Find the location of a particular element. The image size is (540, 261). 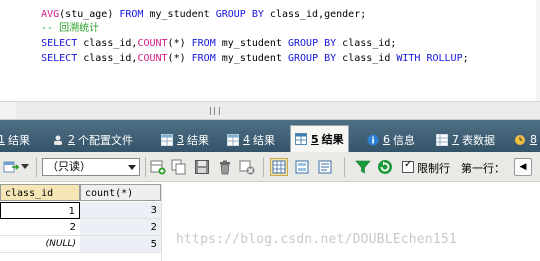

code-token: (*) is located at coordinates (179, 58).